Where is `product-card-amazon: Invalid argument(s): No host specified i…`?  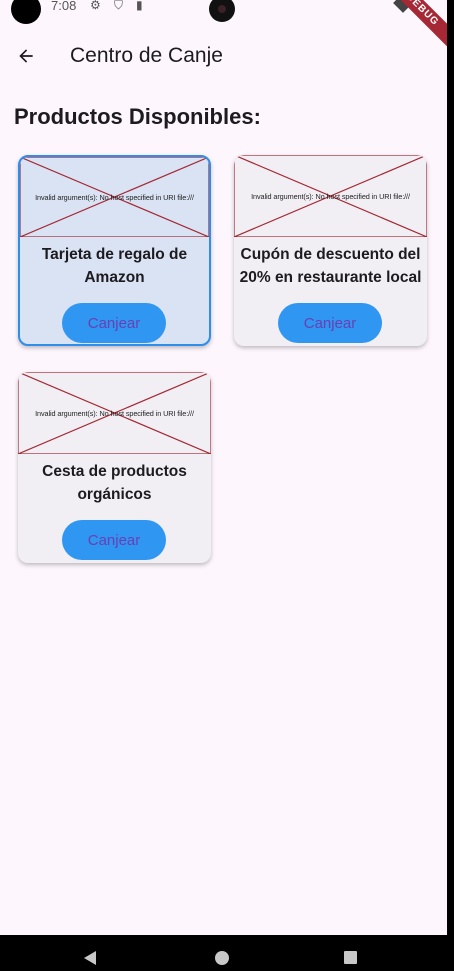 product-card-amazon: Invalid argument(s): No host specified i… is located at coordinates (114, 250).